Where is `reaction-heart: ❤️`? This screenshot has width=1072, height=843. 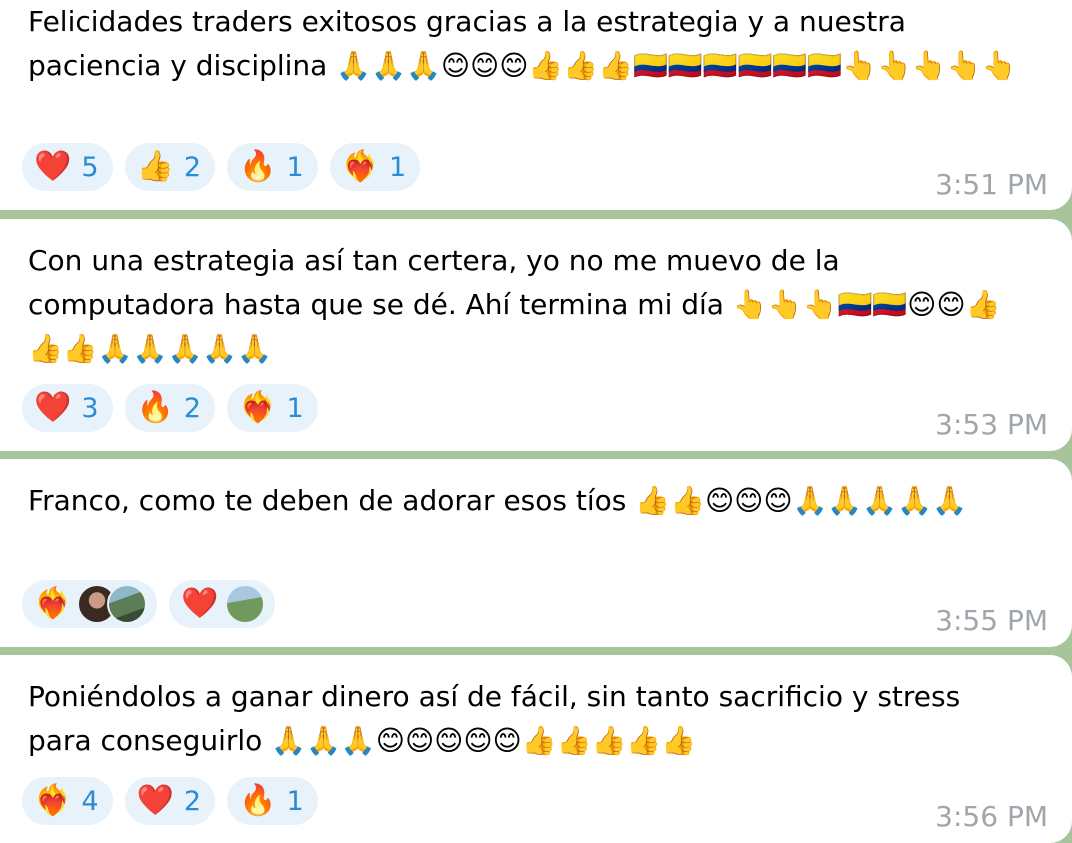
reaction-heart: ❤️ is located at coordinates (222, 604).